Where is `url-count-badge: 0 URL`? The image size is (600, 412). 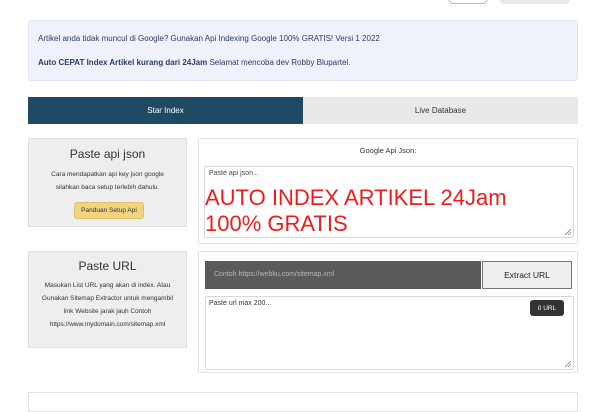
url-count-badge: 0 URL is located at coordinates (547, 308).